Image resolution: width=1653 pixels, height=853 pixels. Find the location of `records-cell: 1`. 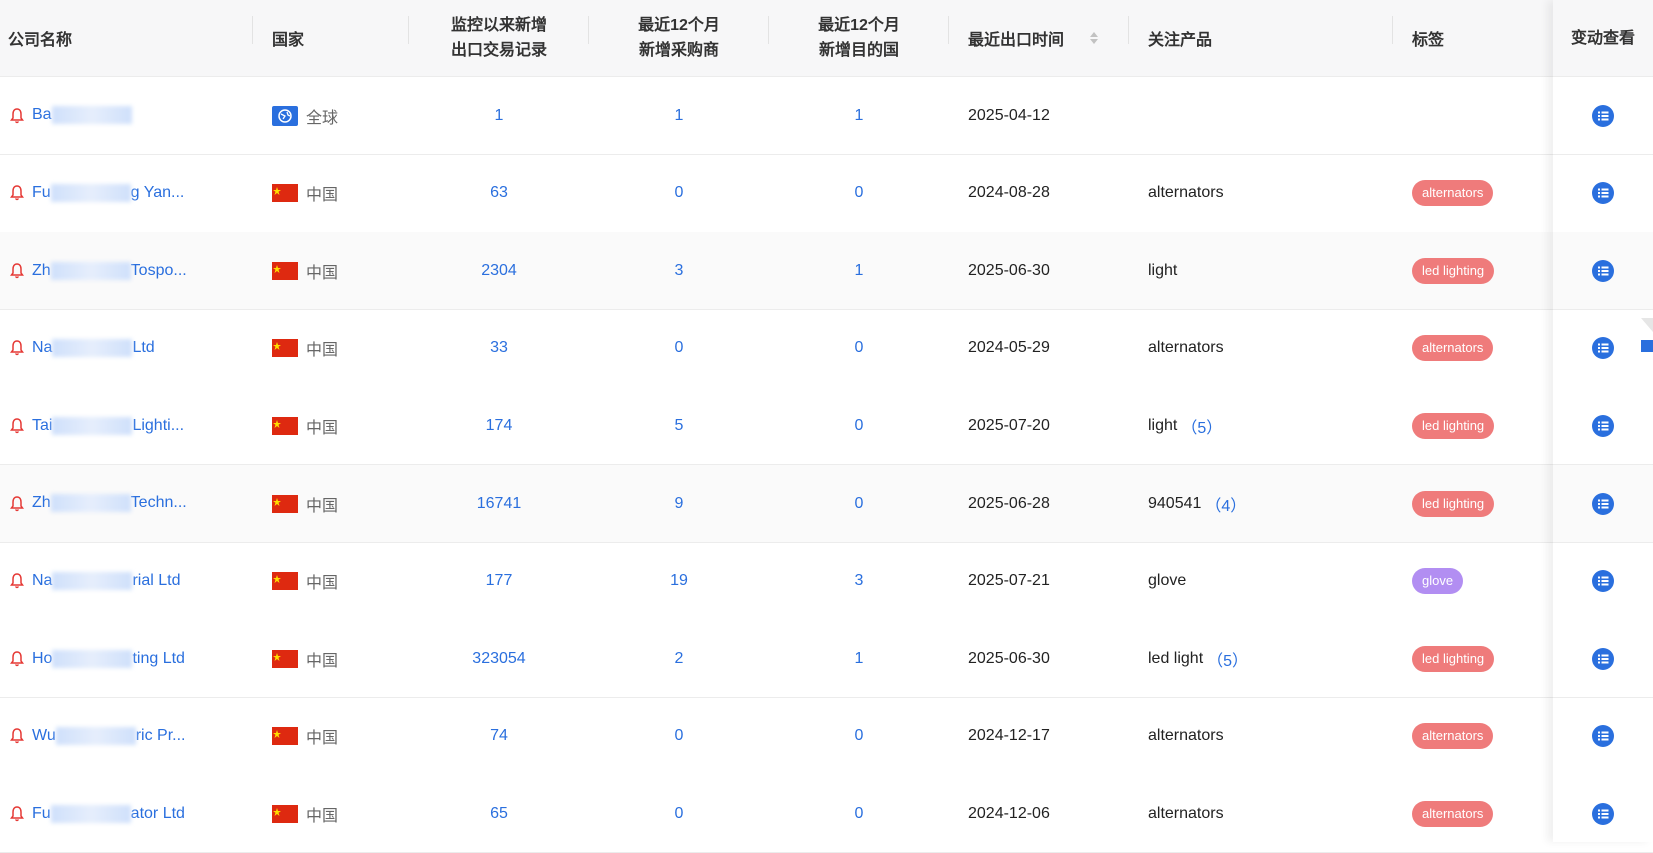

records-cell: 1 is located at coordinates (499, 115).